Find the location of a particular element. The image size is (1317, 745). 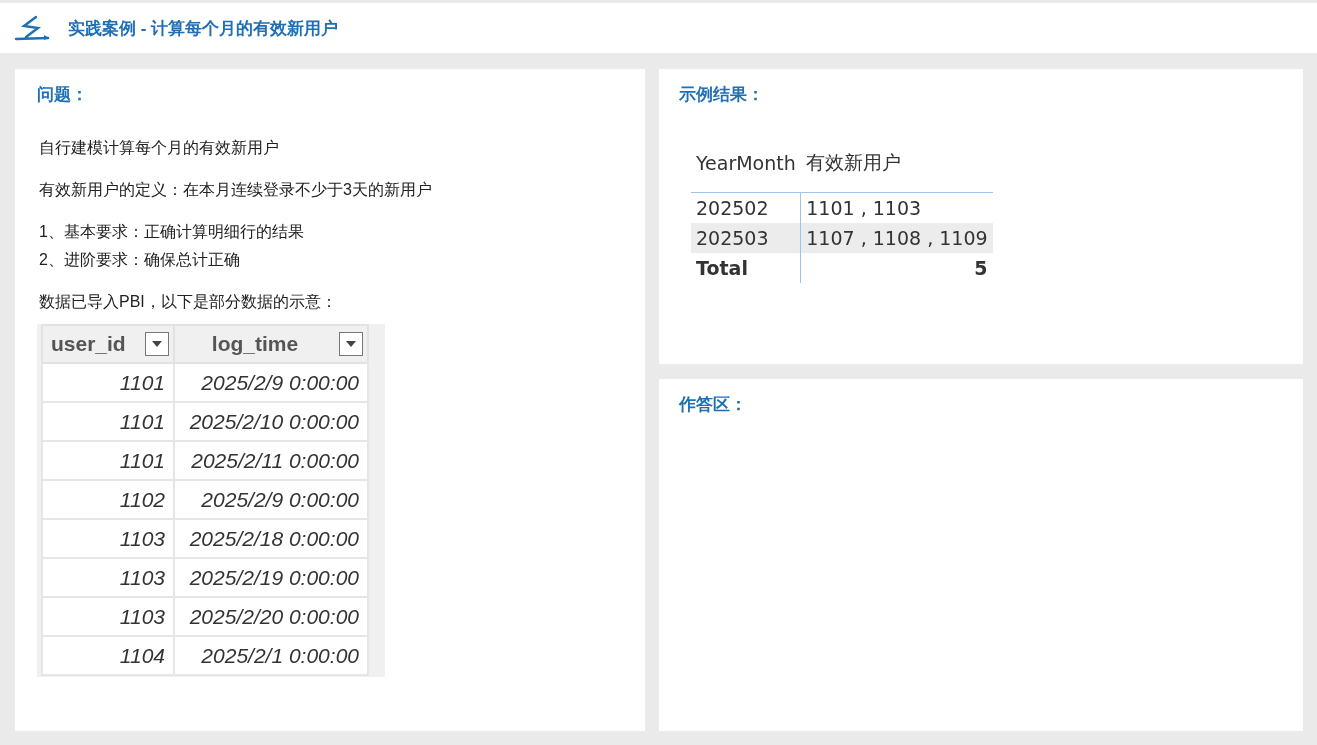

table-cell: 1107 , 1108 , 1109 is located at coordinates (896, 238).